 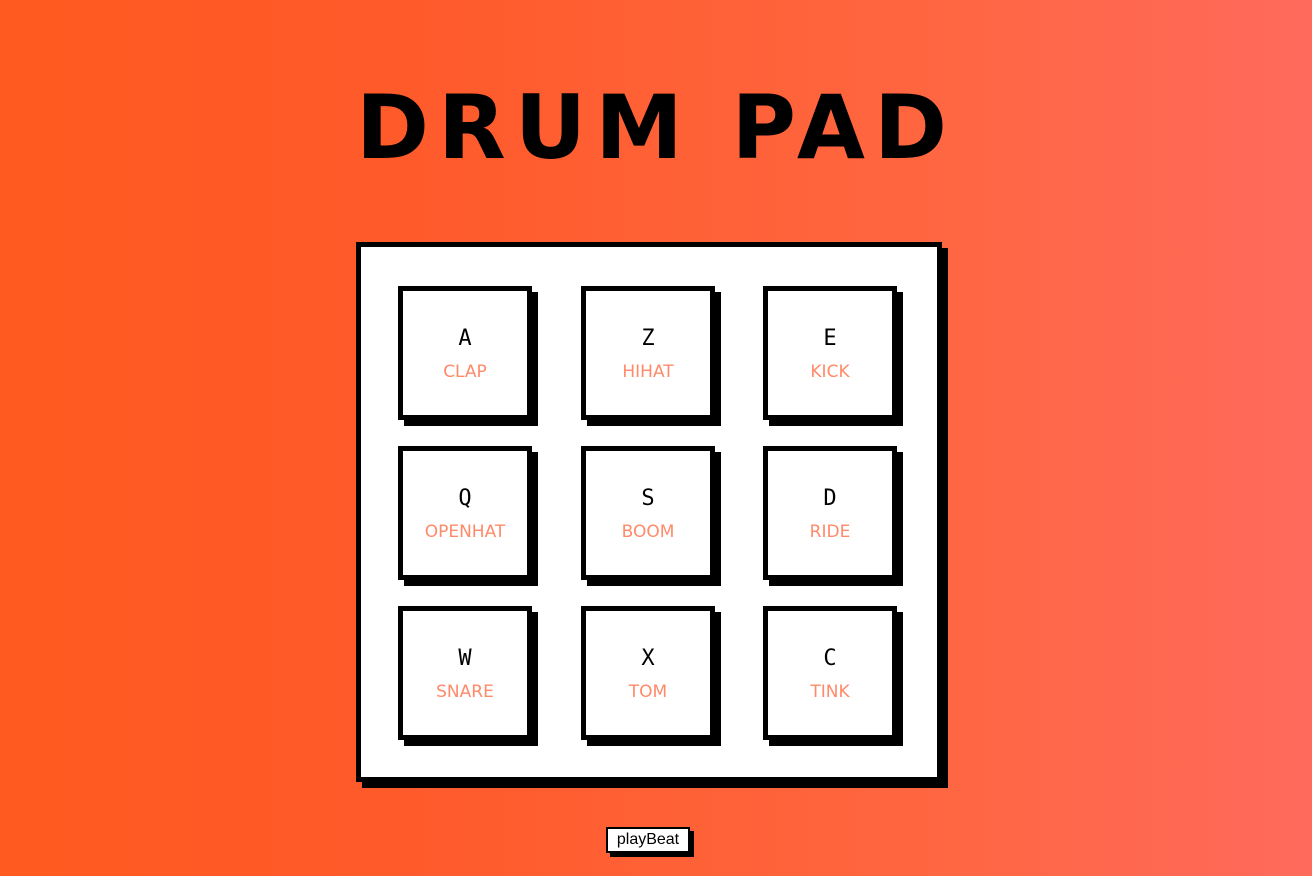 What do you see at coordinates (465, 513) in the screenshot?
I see `pad-openhat: Q OPENHAT` at bounding box center [465, 513].